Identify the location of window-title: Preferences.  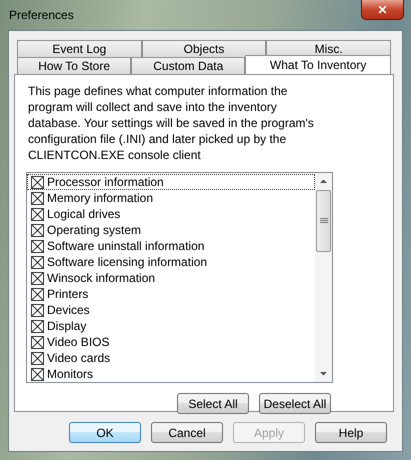
(41, 15).